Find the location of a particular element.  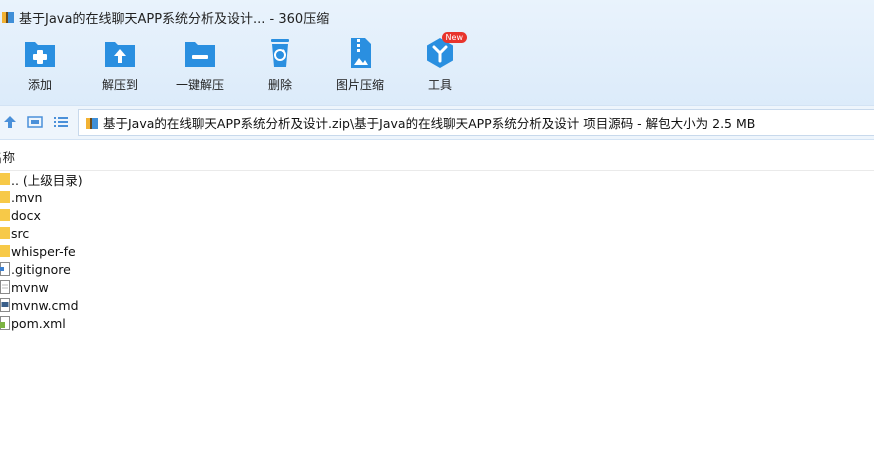

file-name: mvnw.cmd is located at coordinates (45, 305).